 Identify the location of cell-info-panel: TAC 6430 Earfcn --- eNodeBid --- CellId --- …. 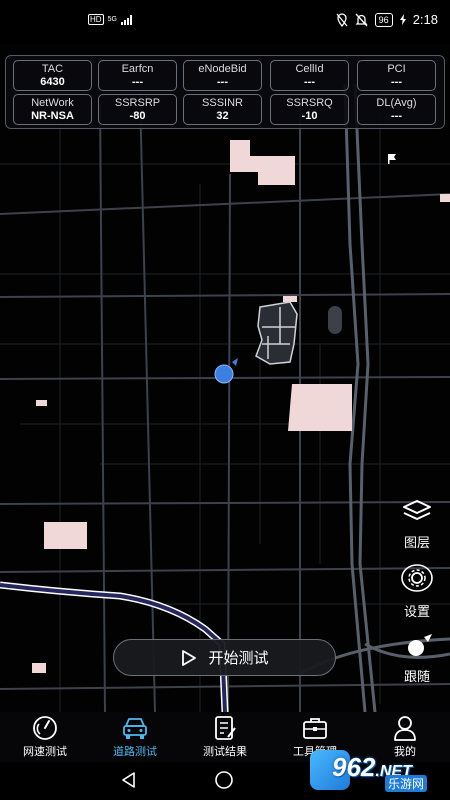
(225, 92).